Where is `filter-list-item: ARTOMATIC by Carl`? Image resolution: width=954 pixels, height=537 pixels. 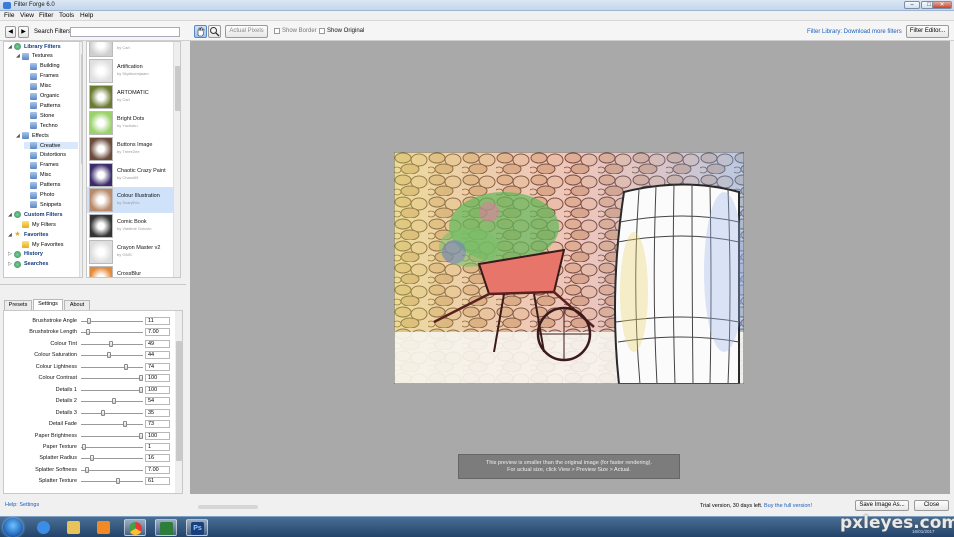 filter-list-item: ARTOMATIC by Carl is located at coordinates (130, 97).